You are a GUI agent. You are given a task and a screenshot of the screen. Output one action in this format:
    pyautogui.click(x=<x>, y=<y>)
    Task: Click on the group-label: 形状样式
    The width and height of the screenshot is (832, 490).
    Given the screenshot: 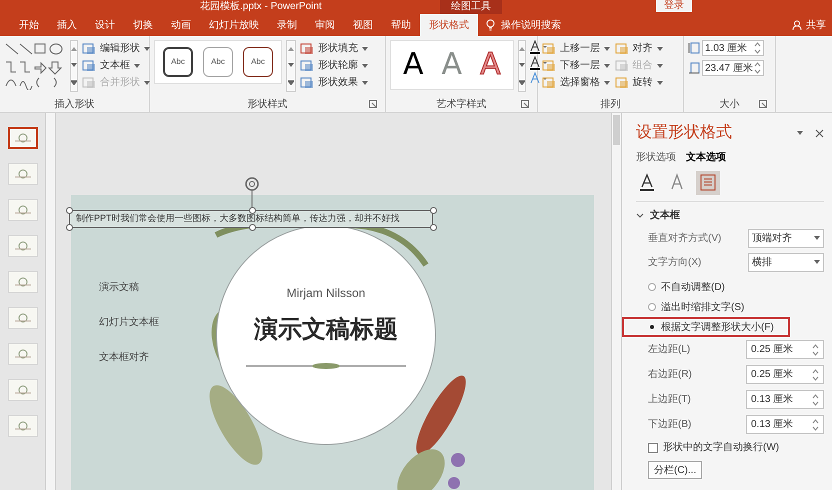 What is the action you would take?
    pyautogui.click(x=268, y=105)
    